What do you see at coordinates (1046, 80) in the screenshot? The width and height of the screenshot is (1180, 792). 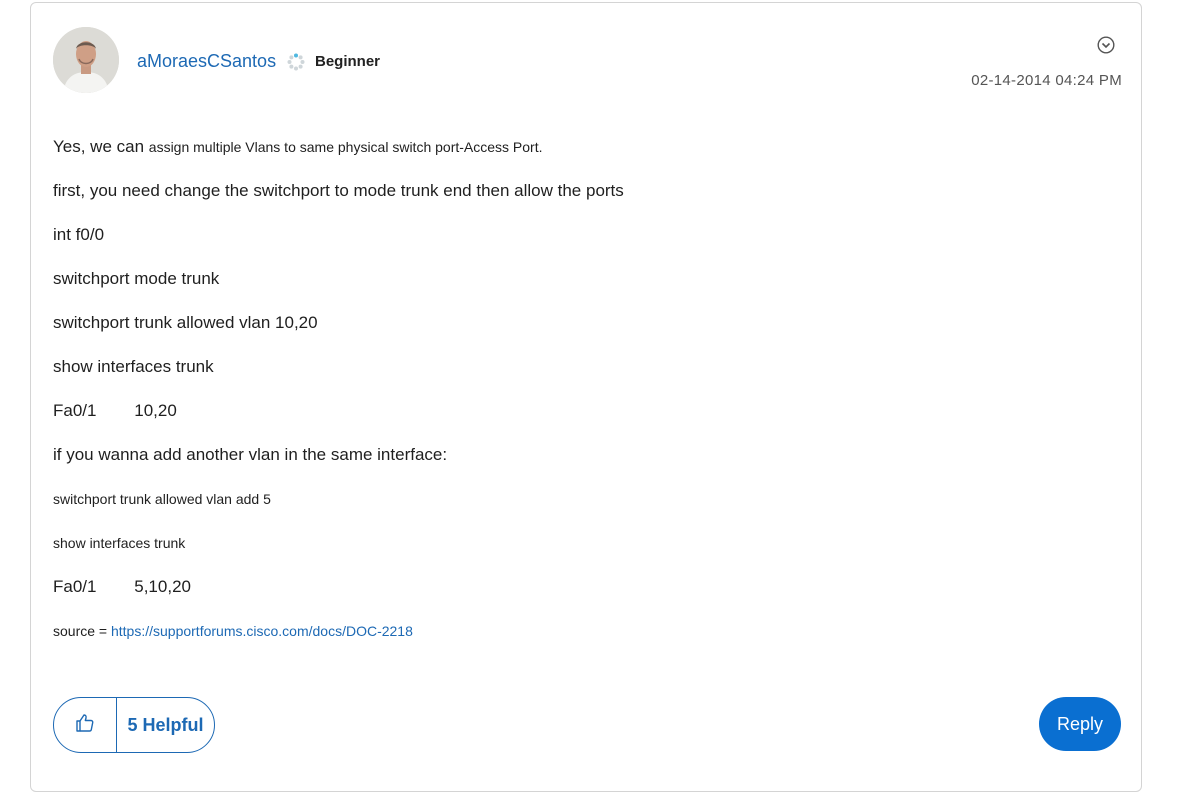 I see `post-timestamp: 02-14-2014 04:24 PM` at bounding box center [1046, 80].